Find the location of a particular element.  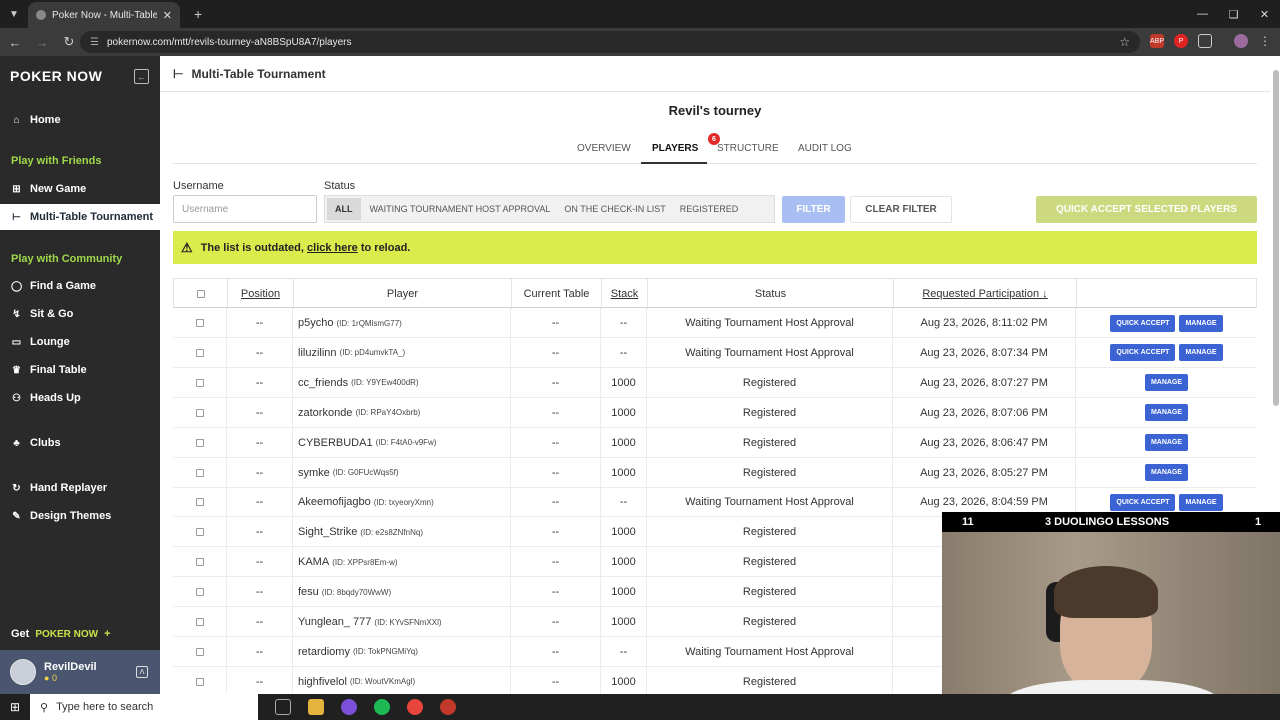

bookmark-star-icon: ☆ is located at coordinates (1124, 42).